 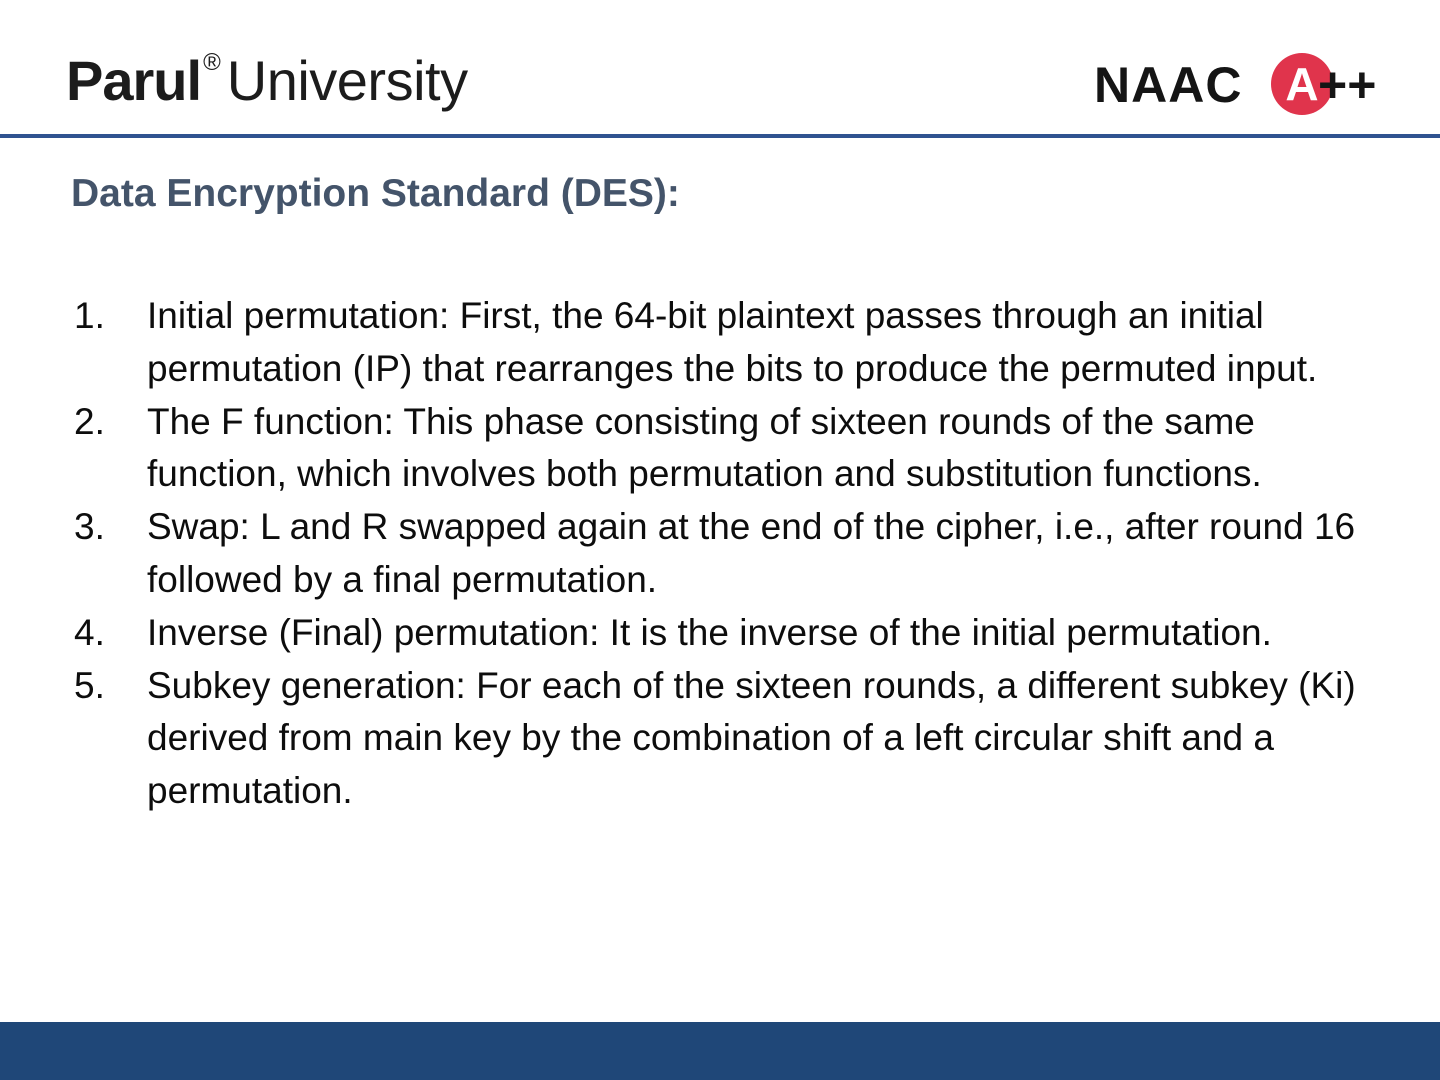 What do you see at coordinates (720, 136) in the screenshot?
I see `header-divider` at bounding box center [720, 136].